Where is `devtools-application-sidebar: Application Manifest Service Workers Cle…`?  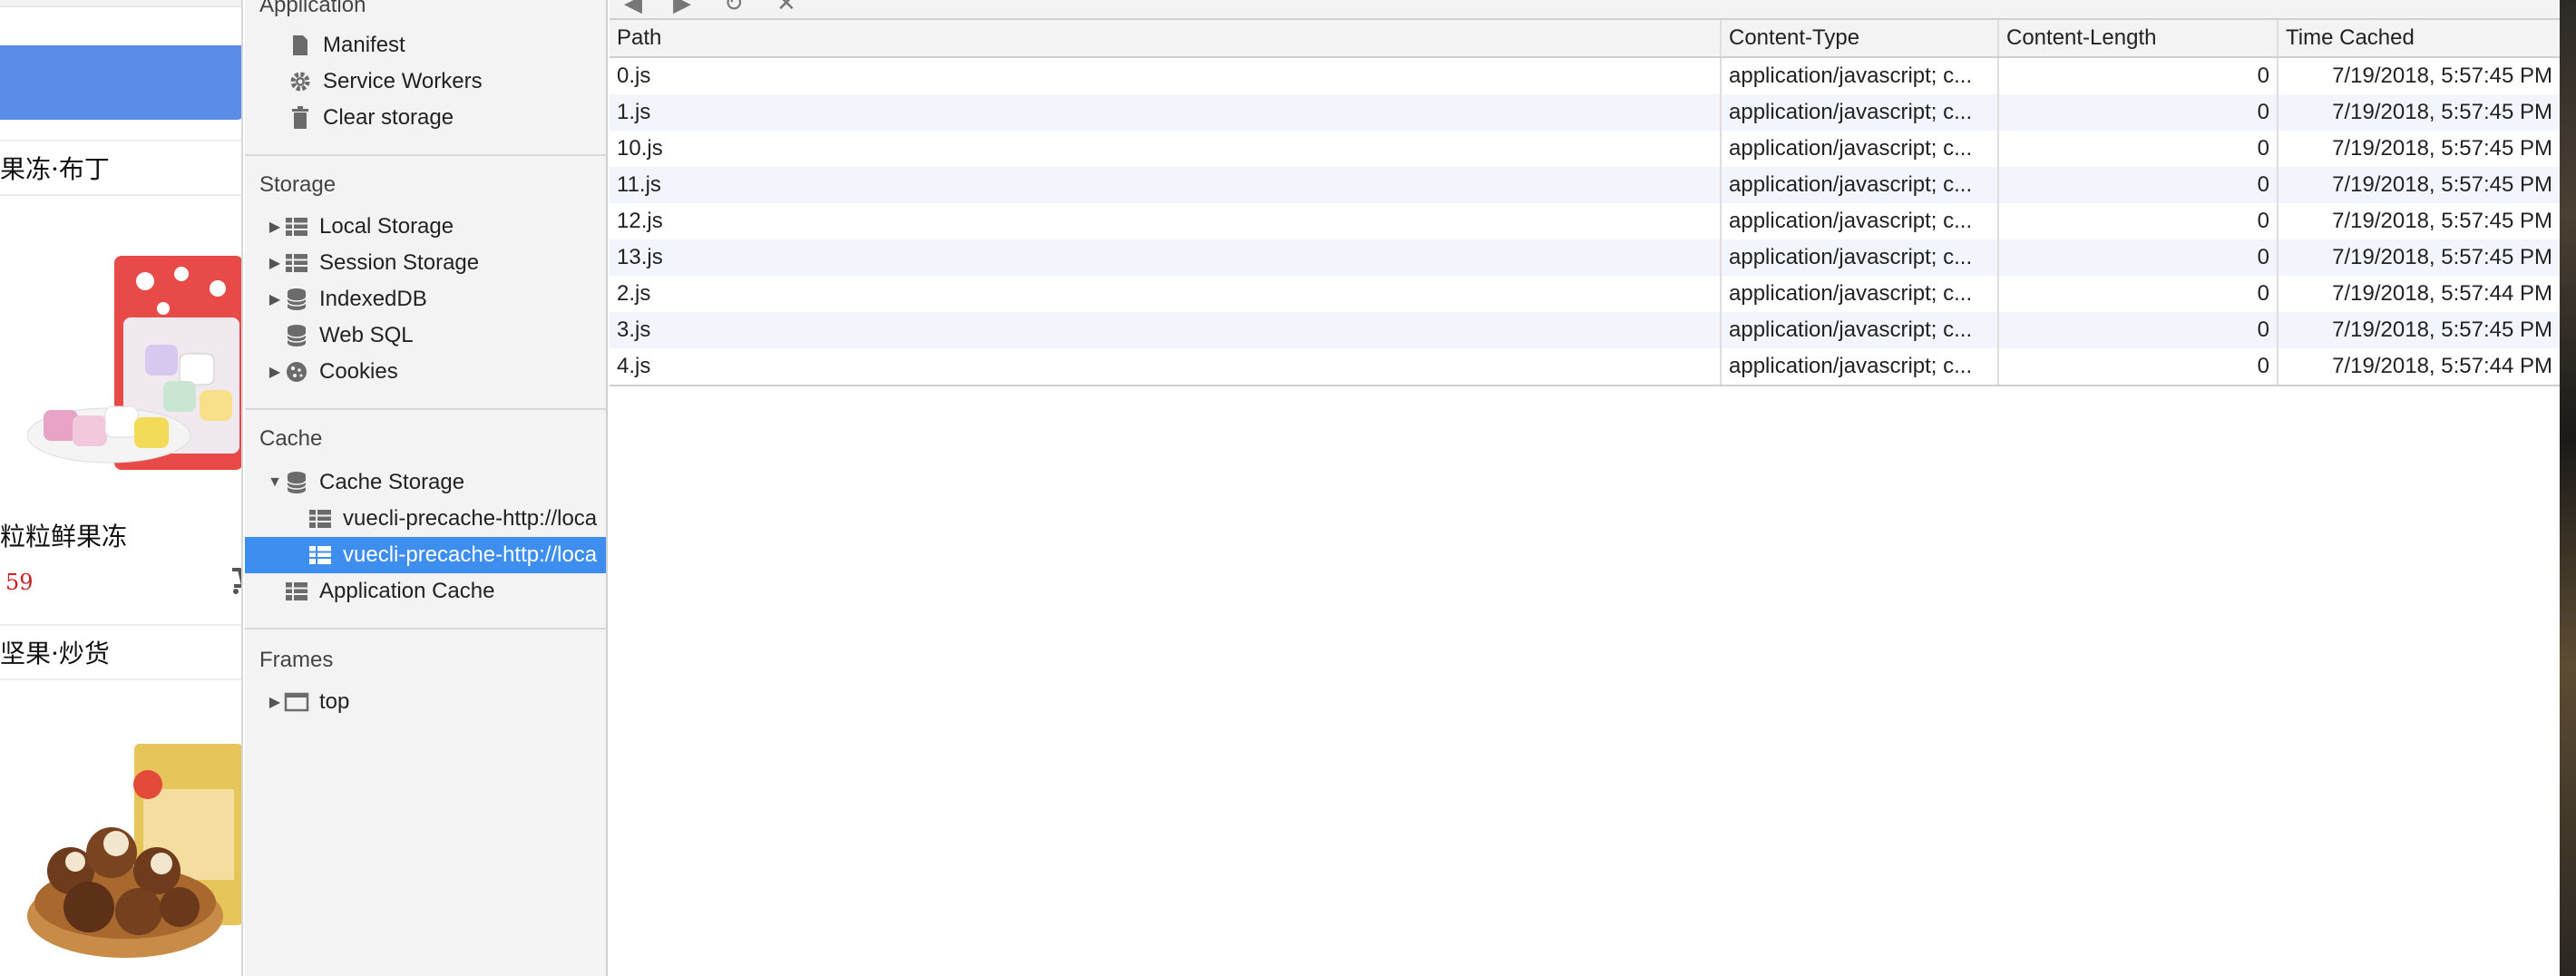 devtools-application-sidebar: Application Manifest Service Workers Cle… is located at coordinates (426, 488).